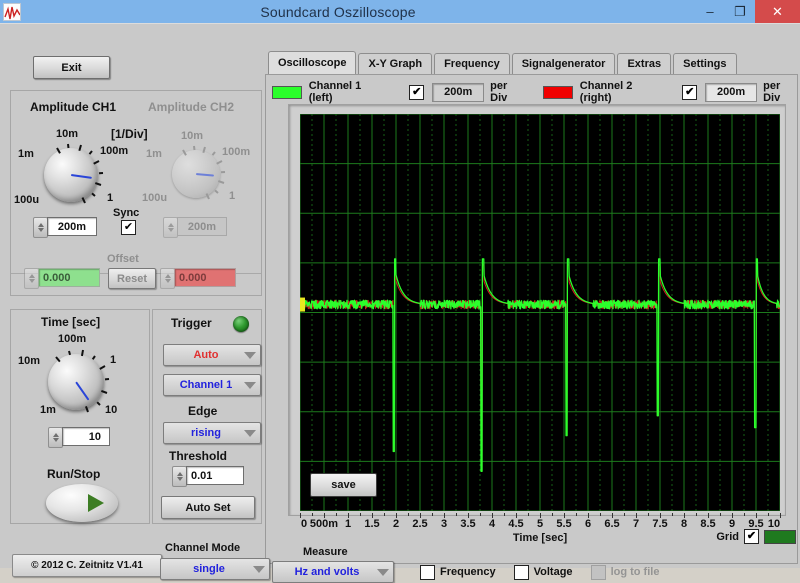 The width and height of the screenshot is (800, 583). I want to click on axis-tick-label: 3, so click(444, 524).